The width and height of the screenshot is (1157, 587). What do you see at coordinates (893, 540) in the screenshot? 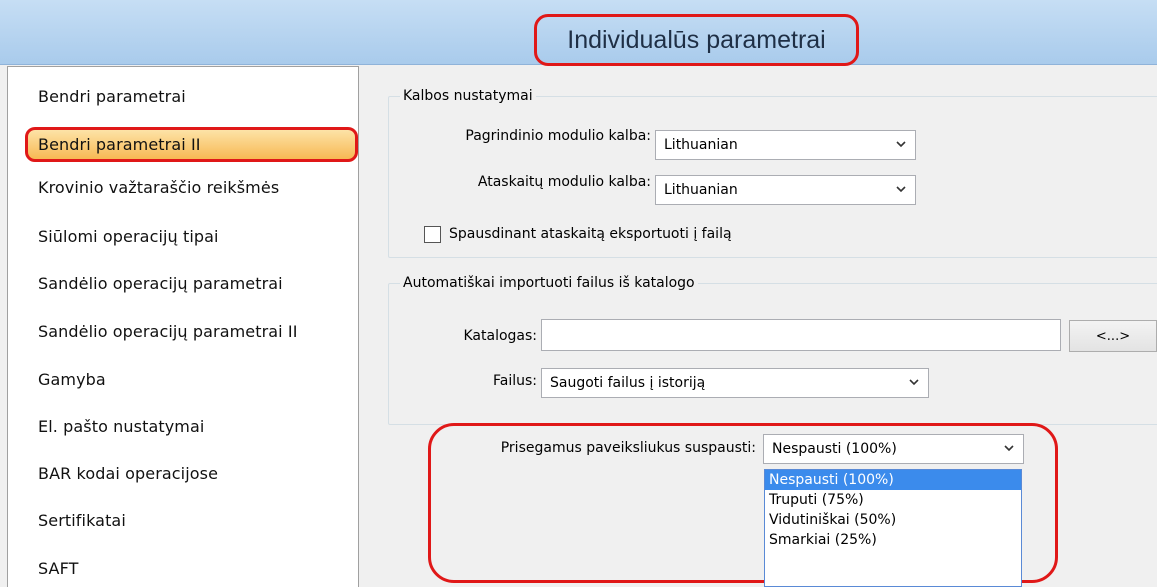
I see `compression-option-25: Smarkiai (25%)` at bounding box center [893, 540].